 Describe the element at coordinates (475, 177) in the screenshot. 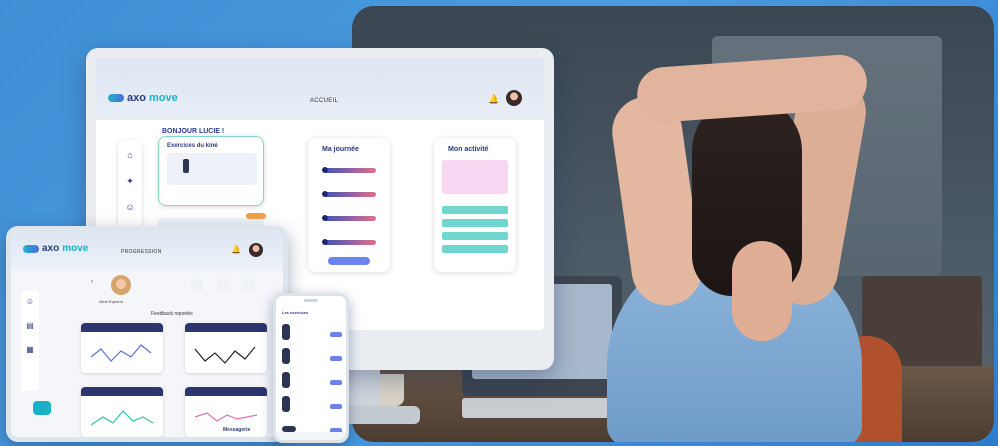

I see `activity-summary` at that location.